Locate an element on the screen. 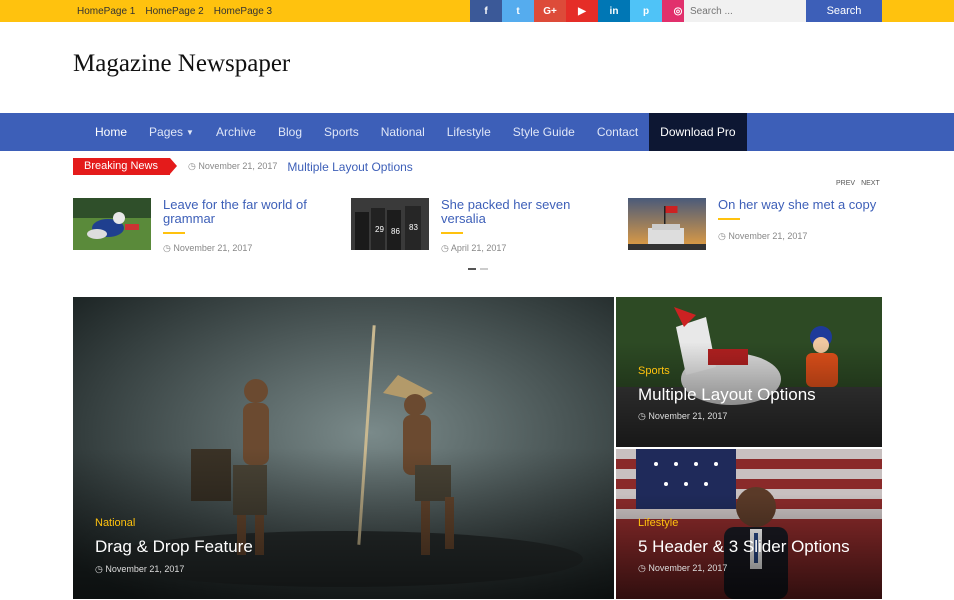 This screenshot has height=600, width=954. linkedin-icon: in is located at coordinates (614, 11).